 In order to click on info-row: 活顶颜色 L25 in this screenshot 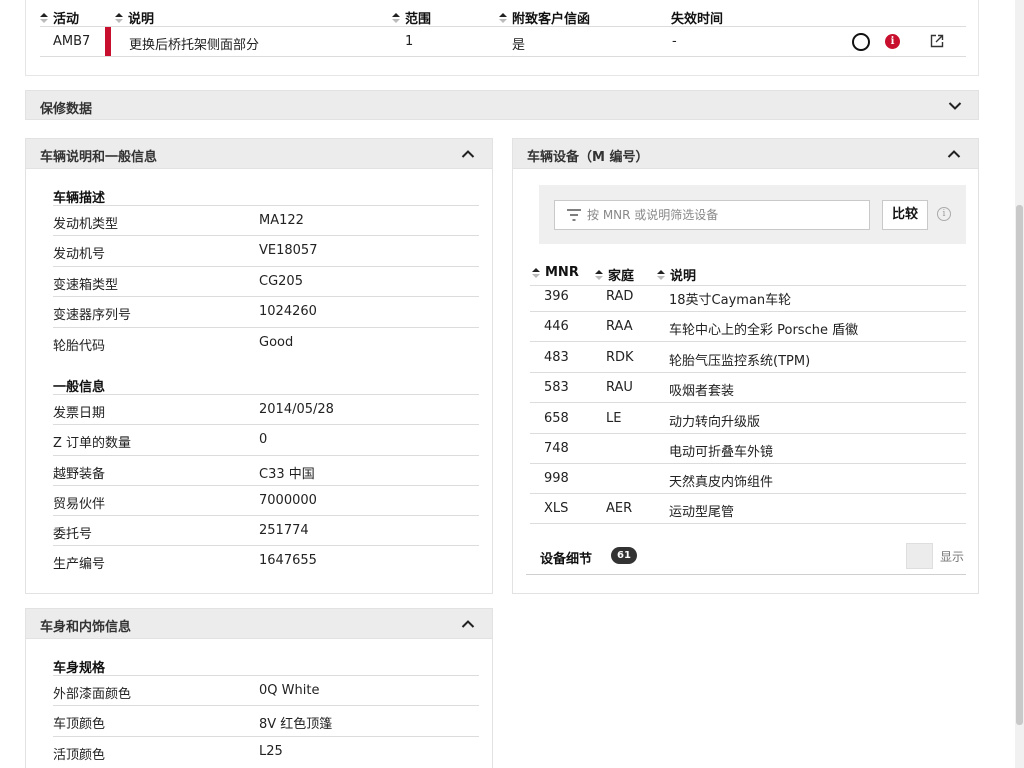, I will do `click(266, 751)`.